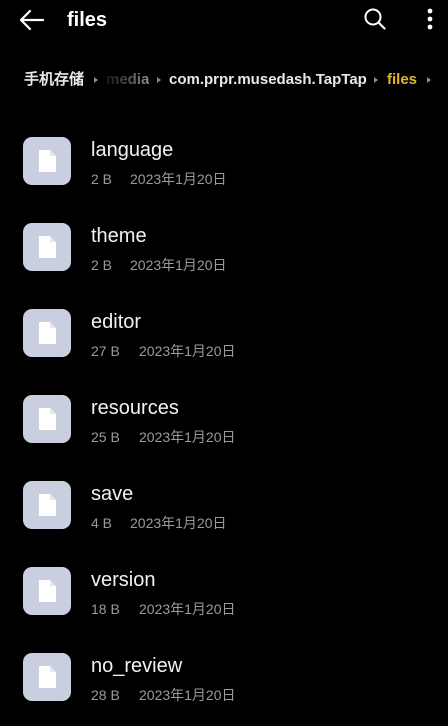 Image resolution: width=448 pixels, height=726 pixels. What do you see at coordinates (224, 505) in the screenshot?
I see `list-item: save 4 B 2023年1月20日` at bounding box center [224, 505].